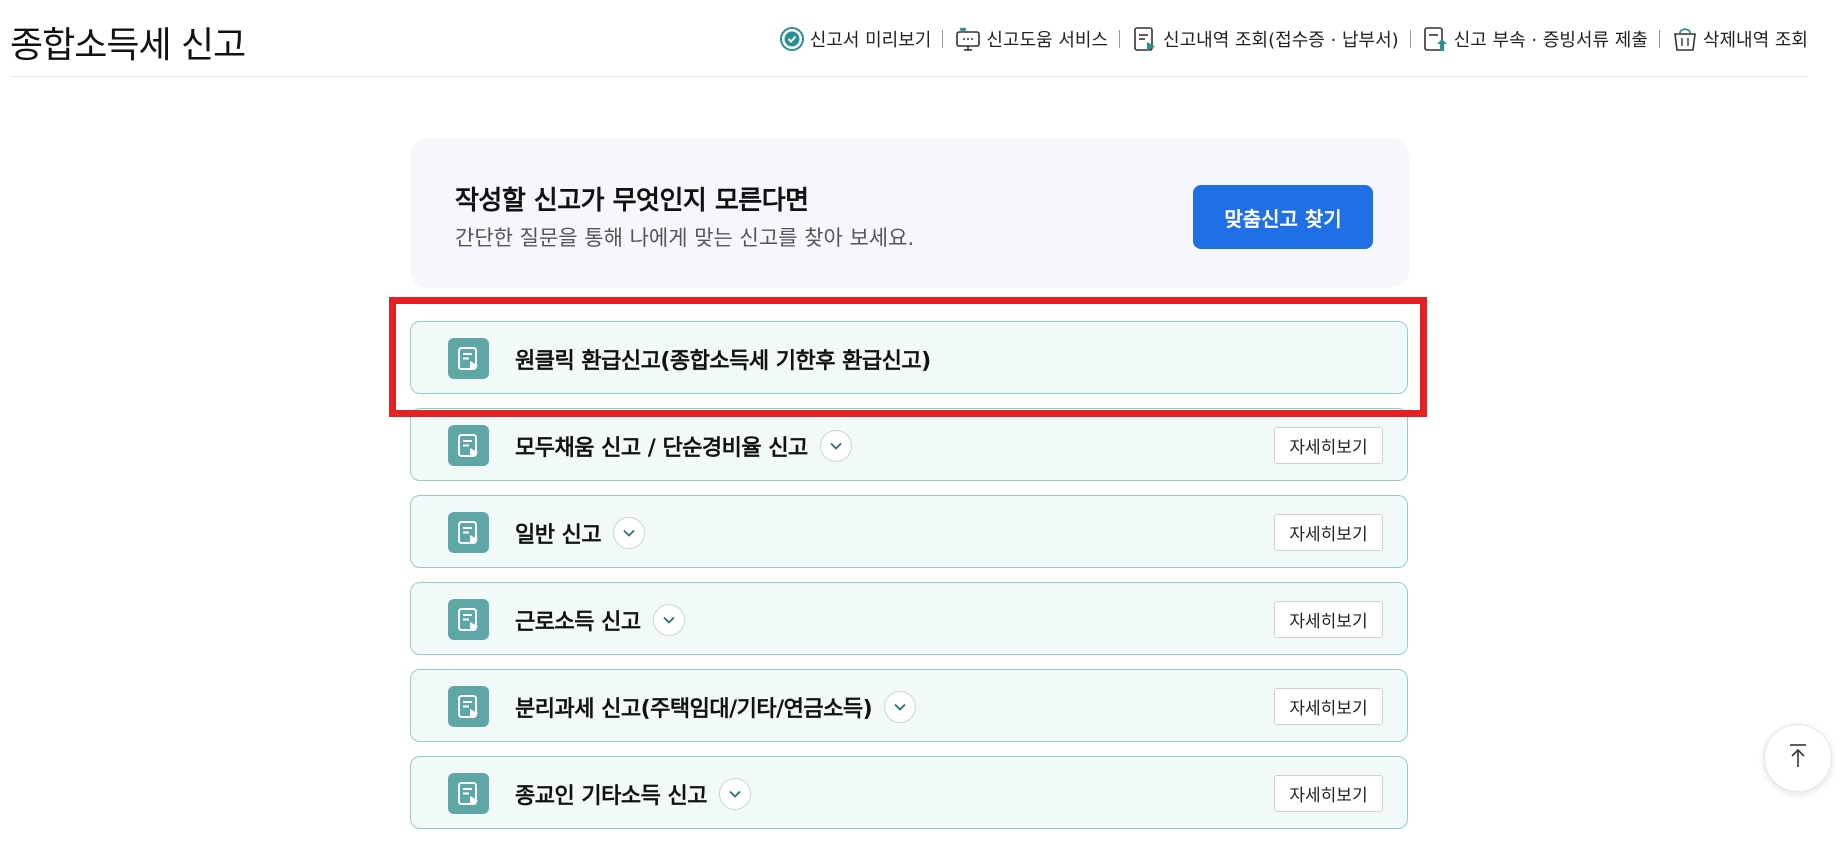  Describe the element at coordinates (1047, 40) in the screenshot. I see `quick-link-label: 신고도움 서비스` at that location.